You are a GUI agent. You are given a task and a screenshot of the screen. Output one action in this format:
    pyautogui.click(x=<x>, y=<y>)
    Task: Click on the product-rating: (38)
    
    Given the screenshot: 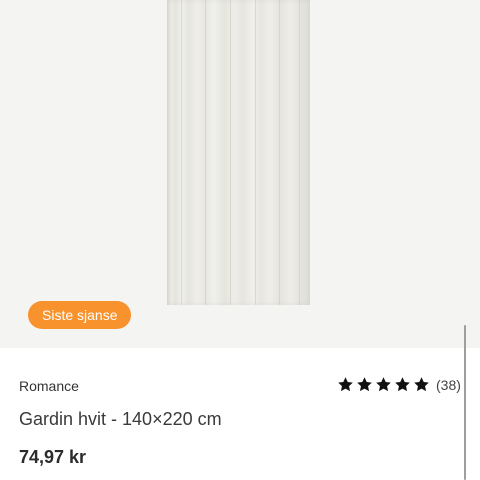 What is the action you would take?
    pyautogui.click(x=399, y=384)
    